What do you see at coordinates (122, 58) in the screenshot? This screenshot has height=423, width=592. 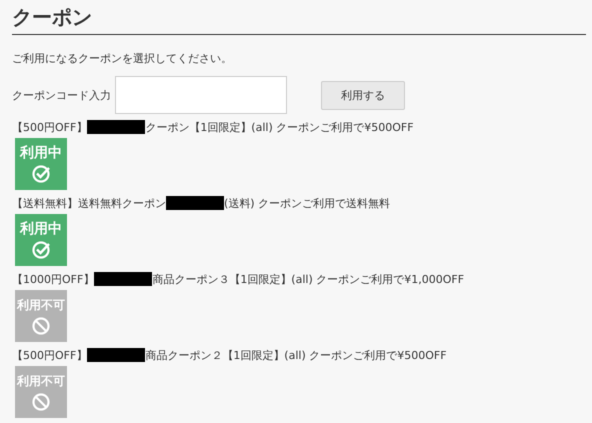 I see `instruction-text: ご利用になるクーポンを選択してください。` at bounding box center [122, 58].